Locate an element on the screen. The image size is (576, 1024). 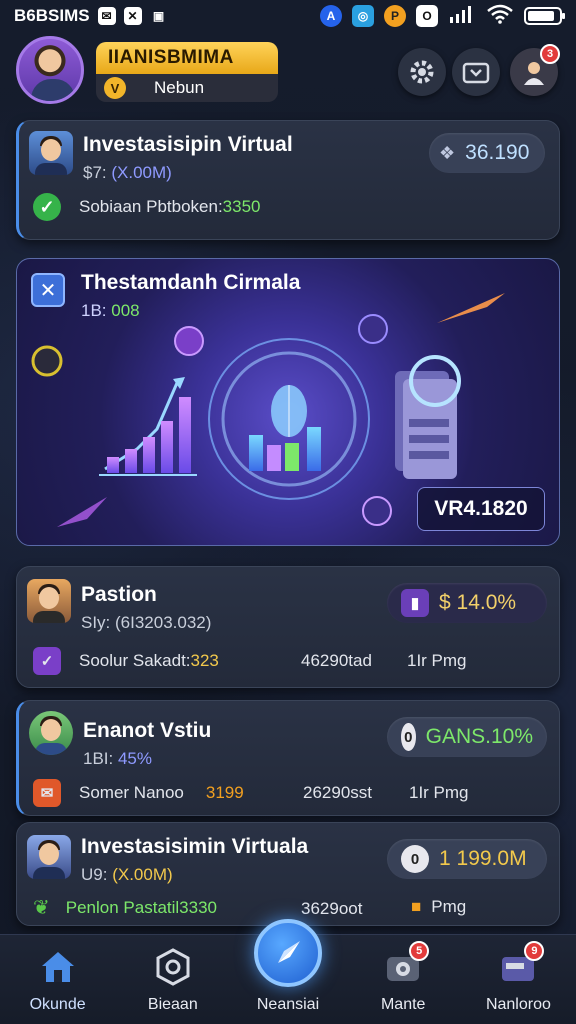
level-badge: IIANISBMIMA V Nebun is located at coordinates (187, 72).